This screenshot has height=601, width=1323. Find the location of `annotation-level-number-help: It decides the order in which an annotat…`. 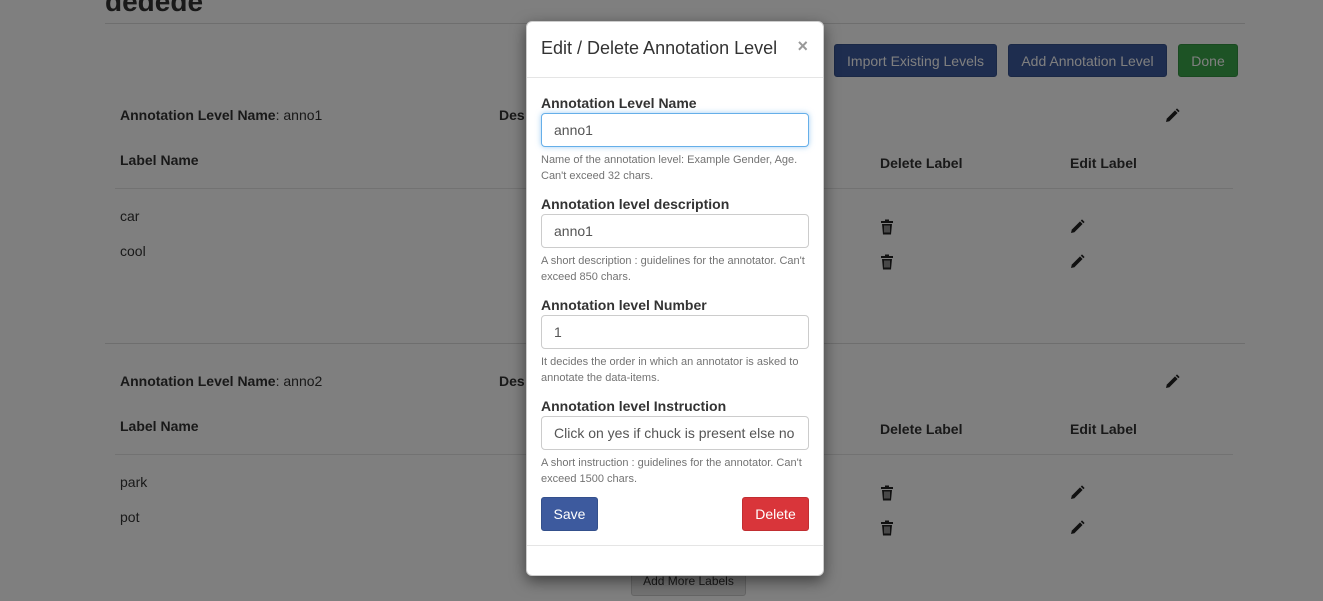

annotation-level-number-help: It decides the order in which an annotat… is located at coordinates (670, 370).